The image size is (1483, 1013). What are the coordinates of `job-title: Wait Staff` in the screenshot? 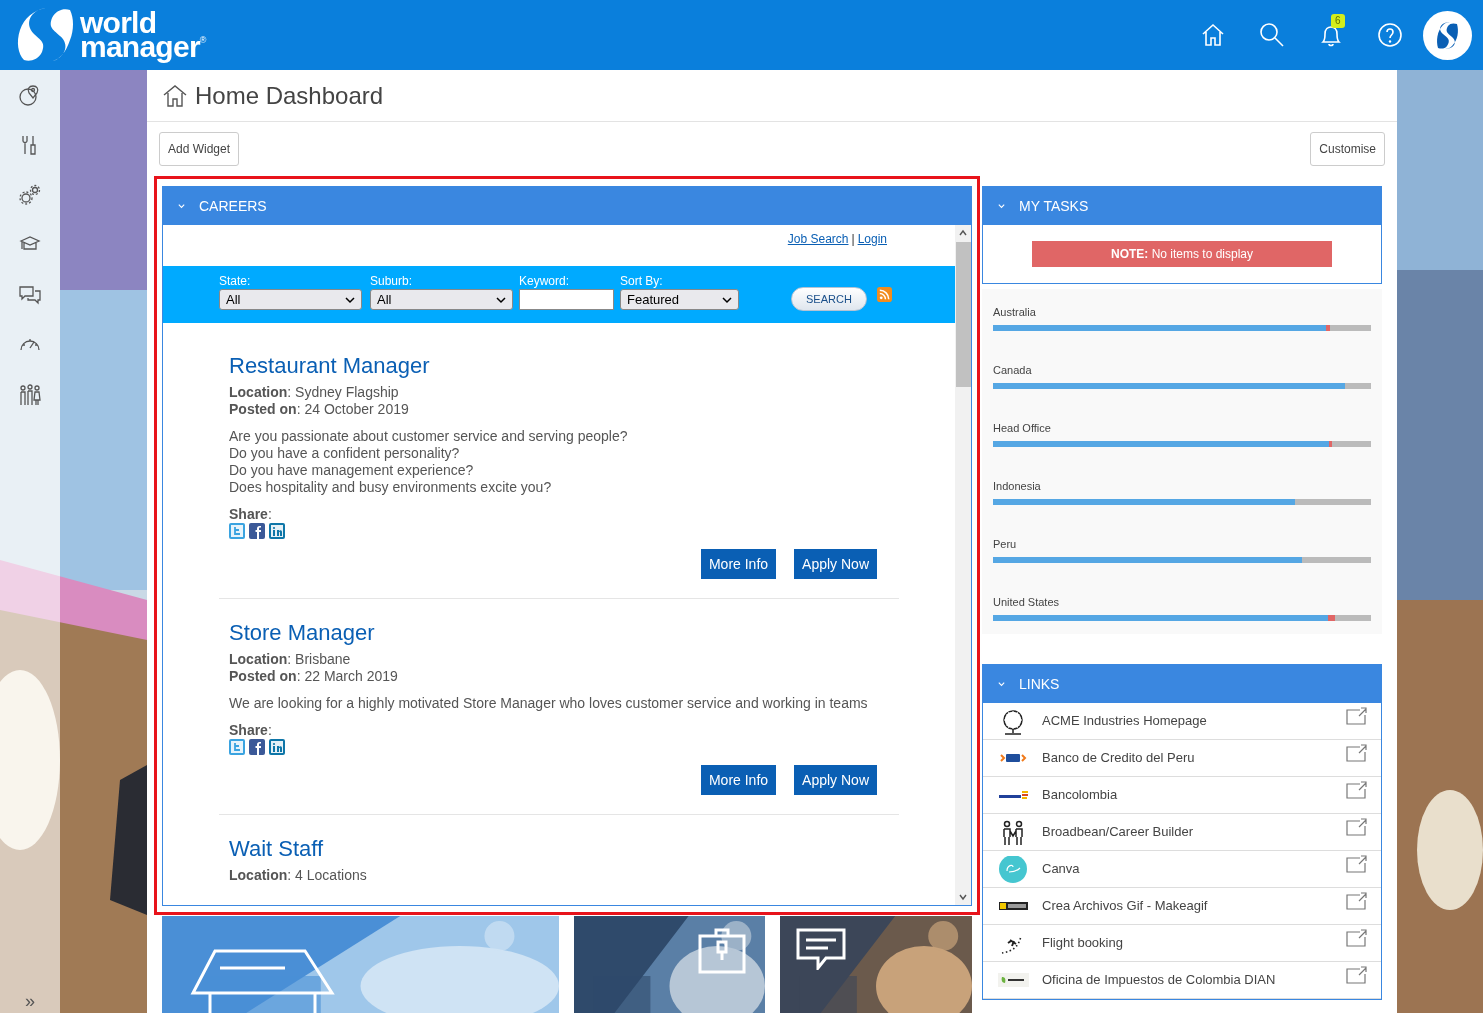 It's located at (559, 849).